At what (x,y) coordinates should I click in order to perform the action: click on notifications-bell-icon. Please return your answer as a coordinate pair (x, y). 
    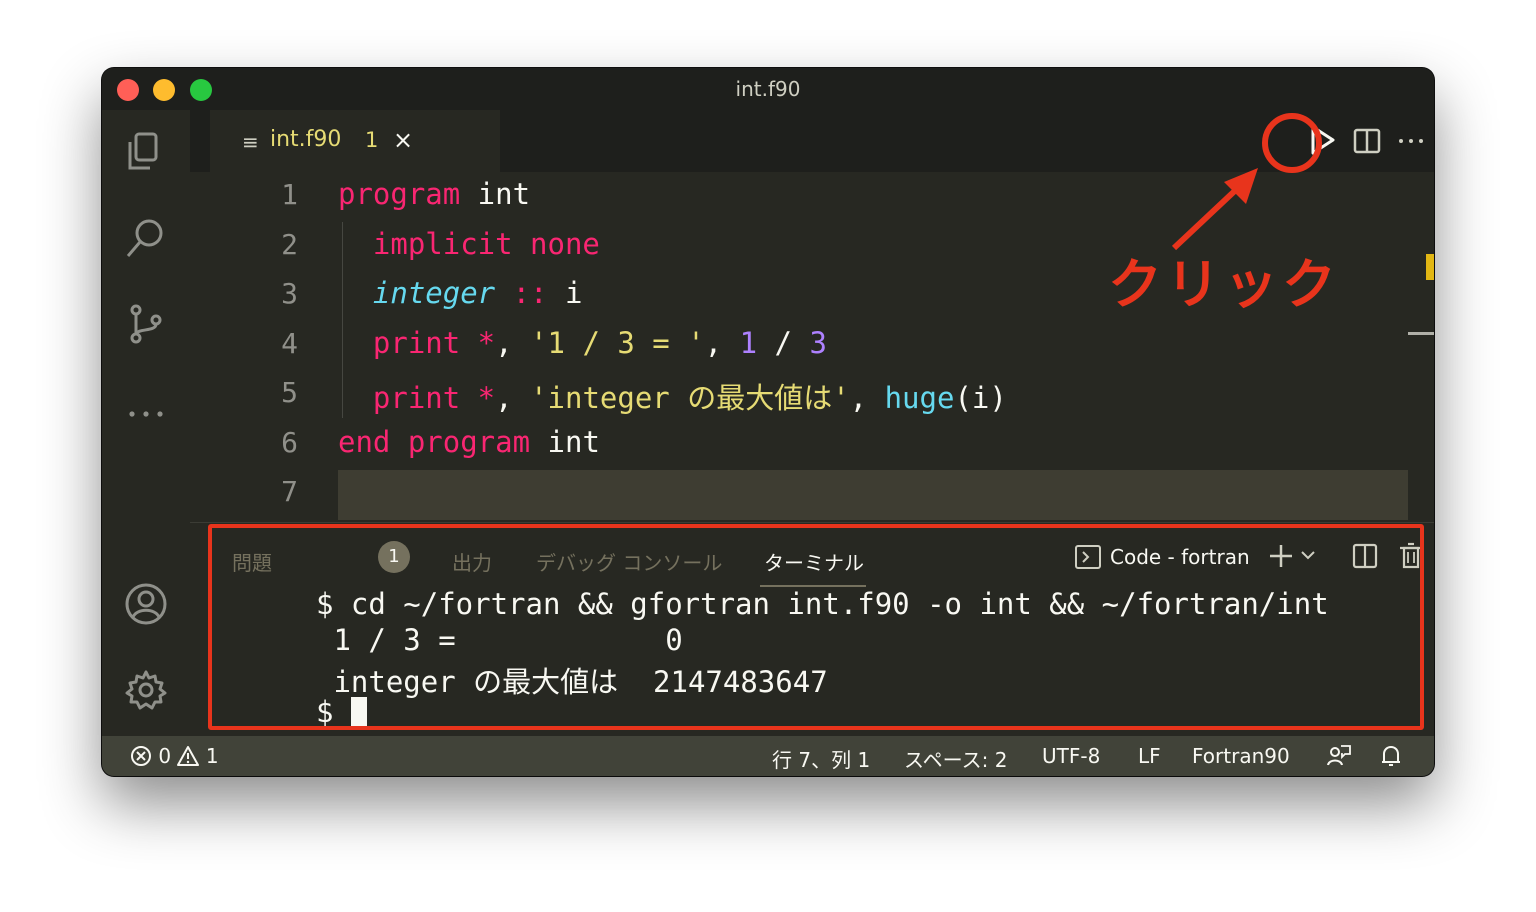
    Looking at the image, I should click on (1391, 758).